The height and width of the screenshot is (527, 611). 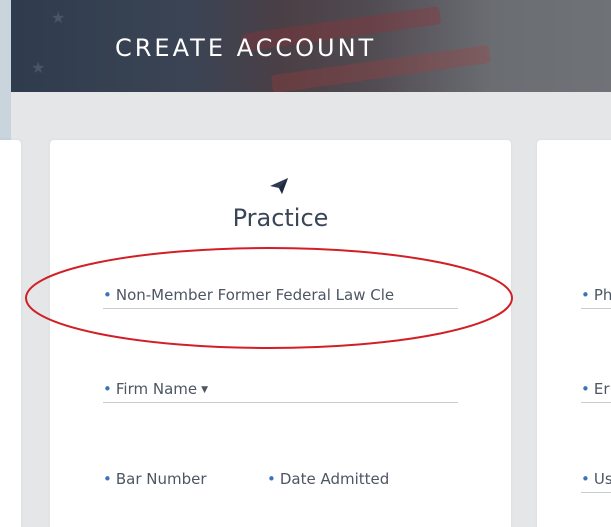 What do you see at coordinates (255, 295) in the screenshot?
I see `clerk-type-value: Non-Member Former Federal Law Cle` at bounding box center [255, 295].